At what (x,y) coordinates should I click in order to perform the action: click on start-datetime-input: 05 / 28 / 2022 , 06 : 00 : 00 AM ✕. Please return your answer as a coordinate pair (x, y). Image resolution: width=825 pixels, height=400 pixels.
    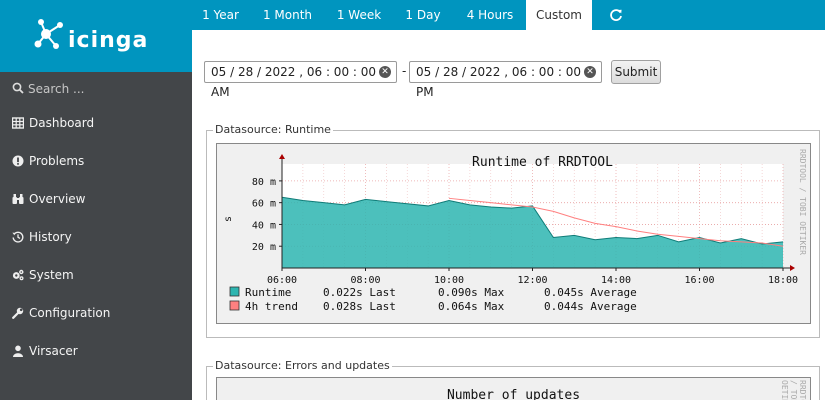
    Looking at the image, I should click on (300, 80).